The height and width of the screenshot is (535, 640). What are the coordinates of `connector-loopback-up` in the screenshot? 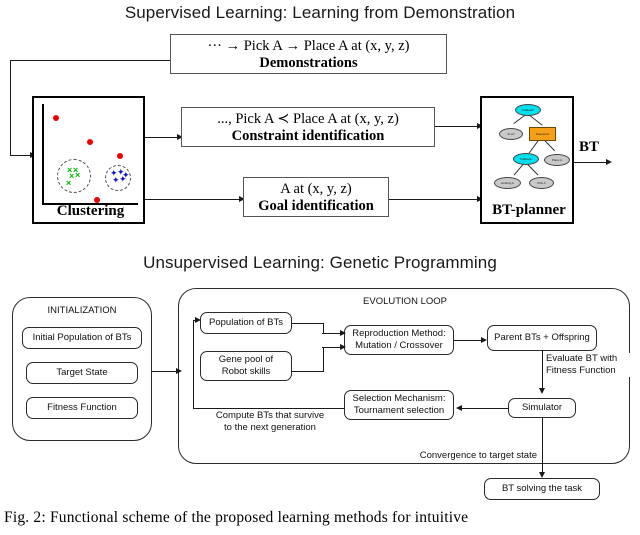 It's located at (194, 364).